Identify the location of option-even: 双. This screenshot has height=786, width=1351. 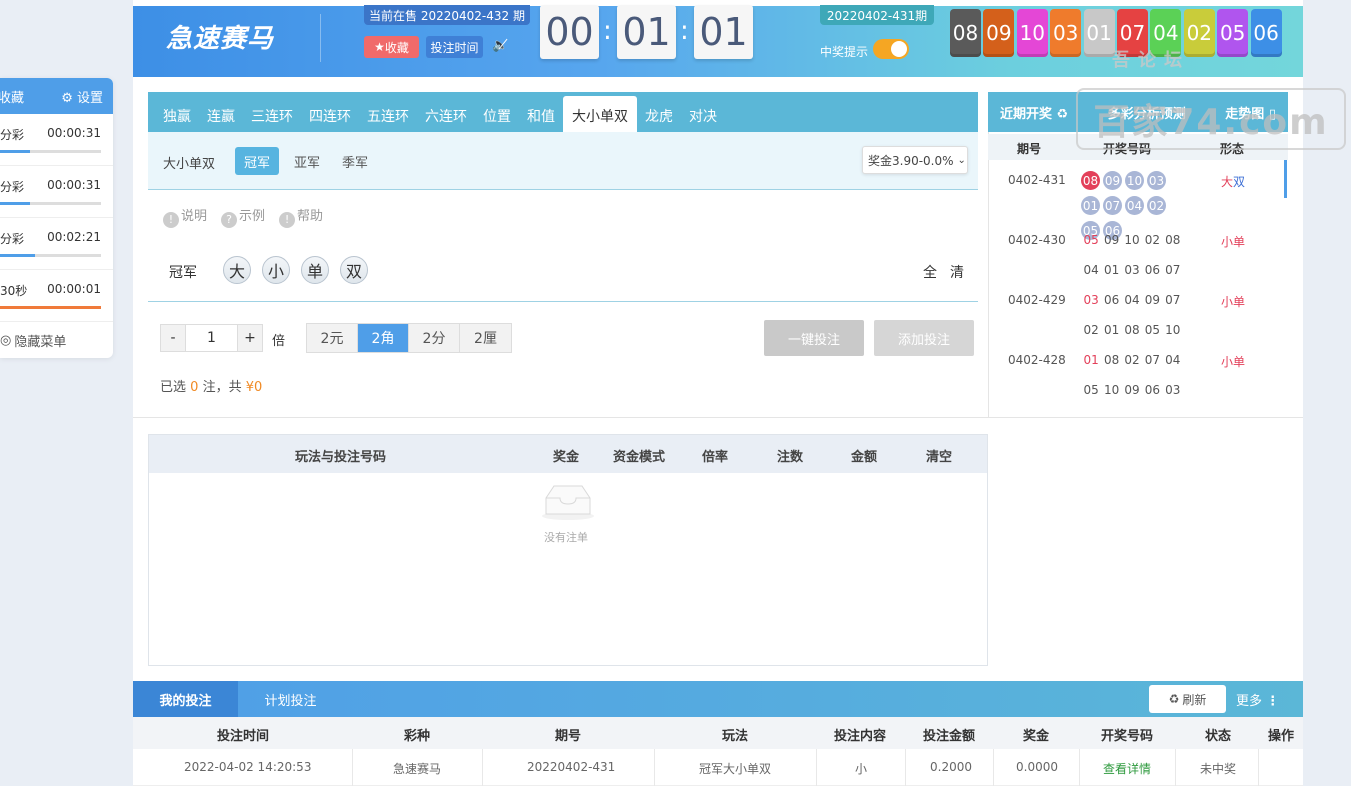
(354, 270).